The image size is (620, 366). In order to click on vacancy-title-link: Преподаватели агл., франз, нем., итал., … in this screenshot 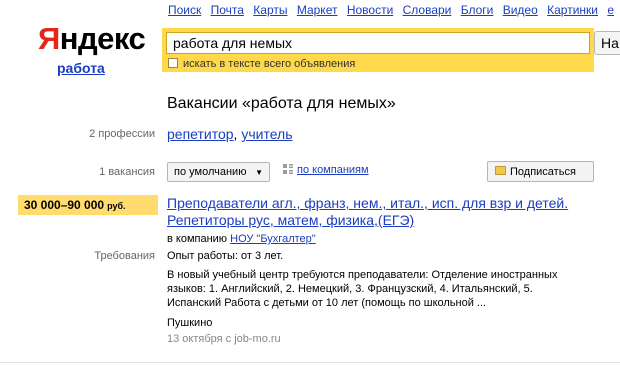, I will do `click(382, 212)`.